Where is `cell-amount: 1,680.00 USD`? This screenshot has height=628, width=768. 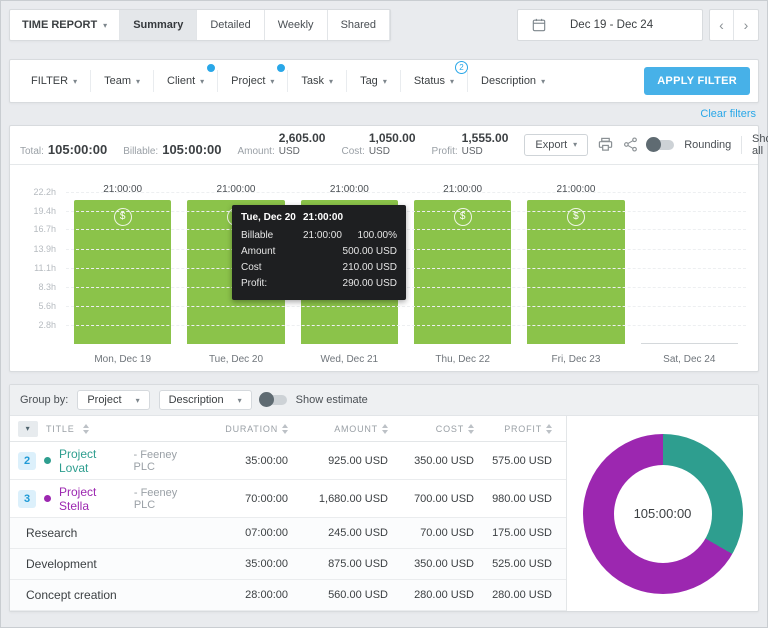 cell-amount: 1,680.00 USD is located at coordinates (353, 498).